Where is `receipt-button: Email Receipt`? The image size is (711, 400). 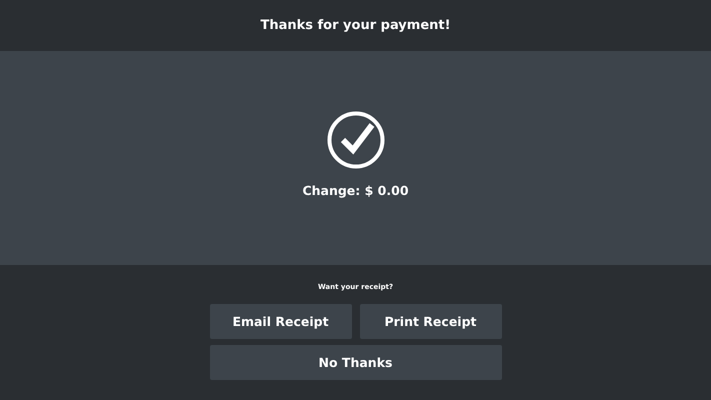 receipt-button: Email Receipt is located at coordinates (281, 321).